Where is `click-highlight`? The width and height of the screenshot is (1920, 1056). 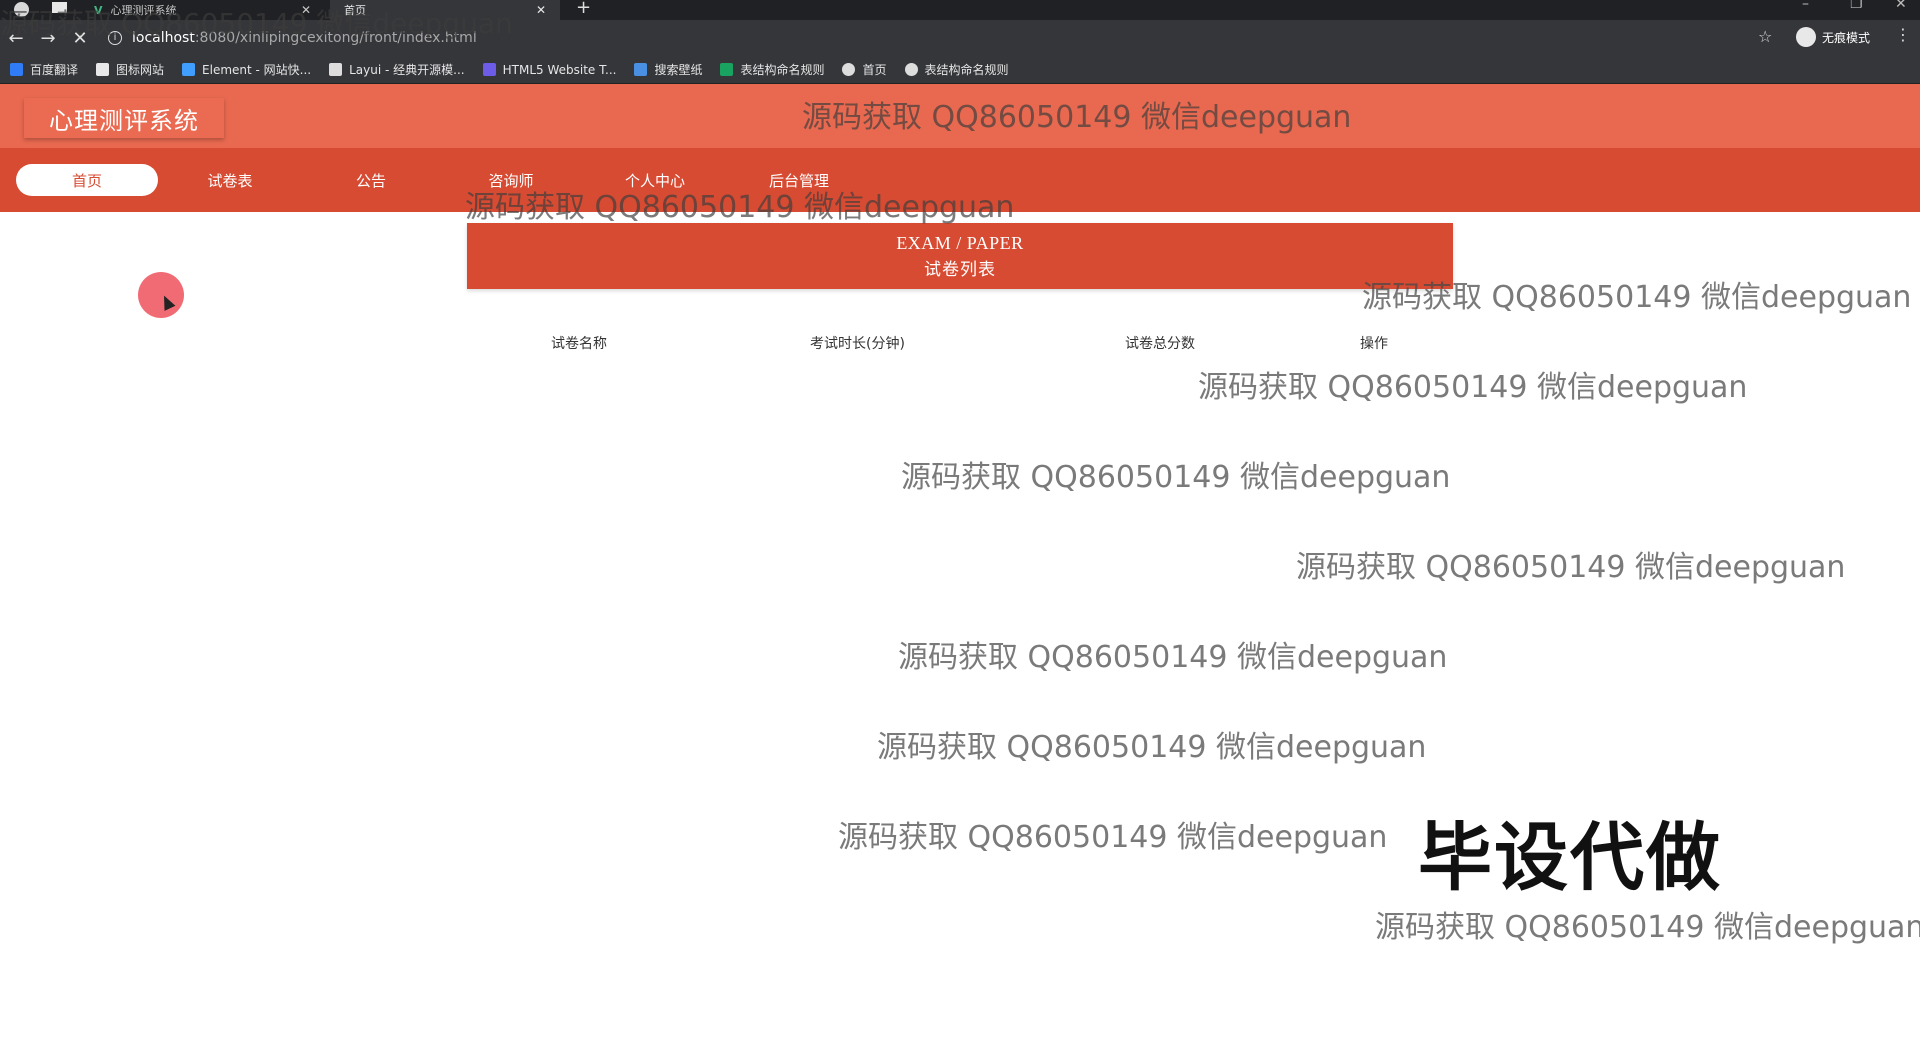
click-highlight is located at coordinates (161, 295).